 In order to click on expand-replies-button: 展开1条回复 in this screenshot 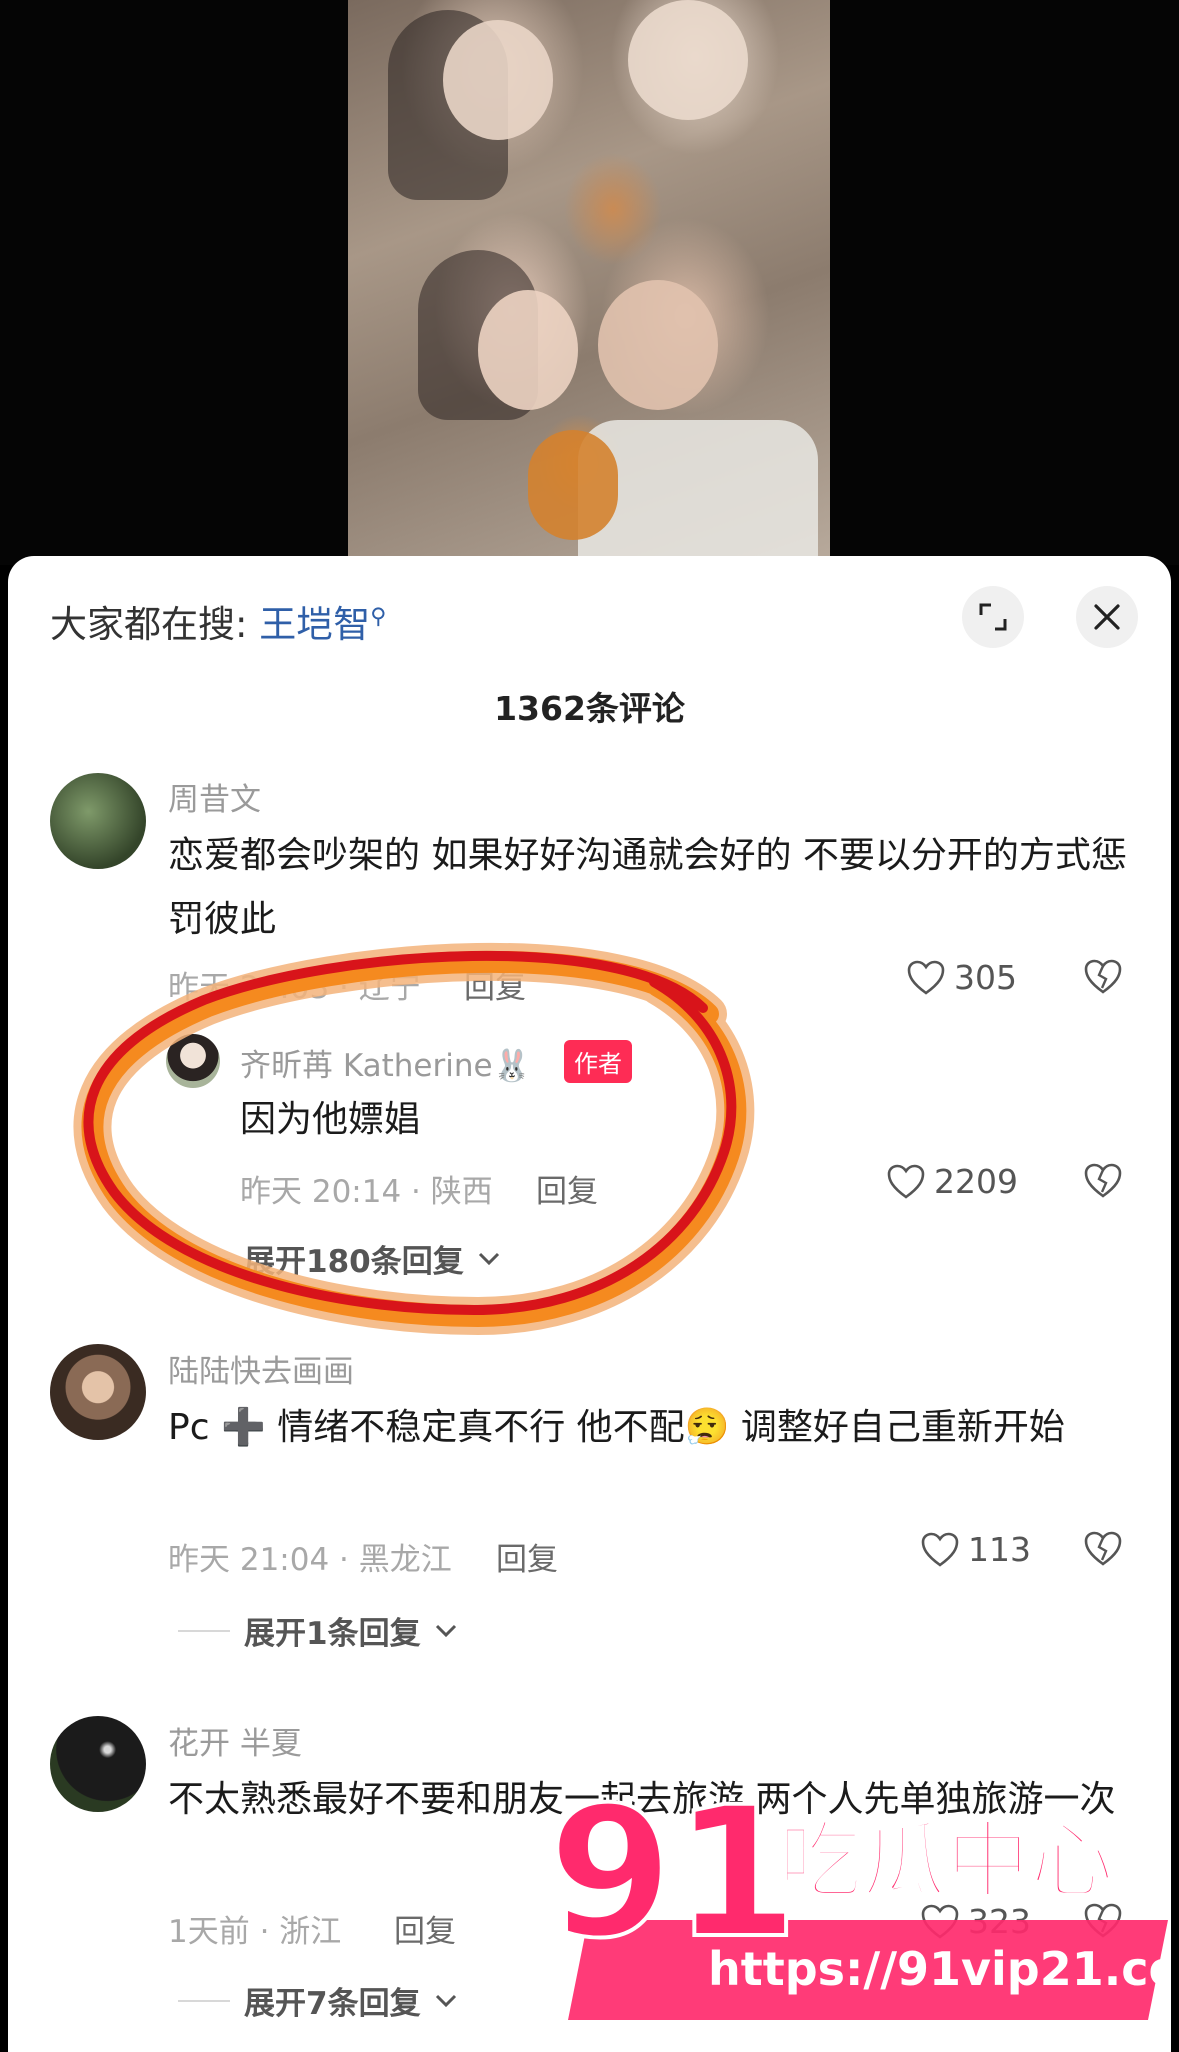, I will do `click(317, 1630)`.